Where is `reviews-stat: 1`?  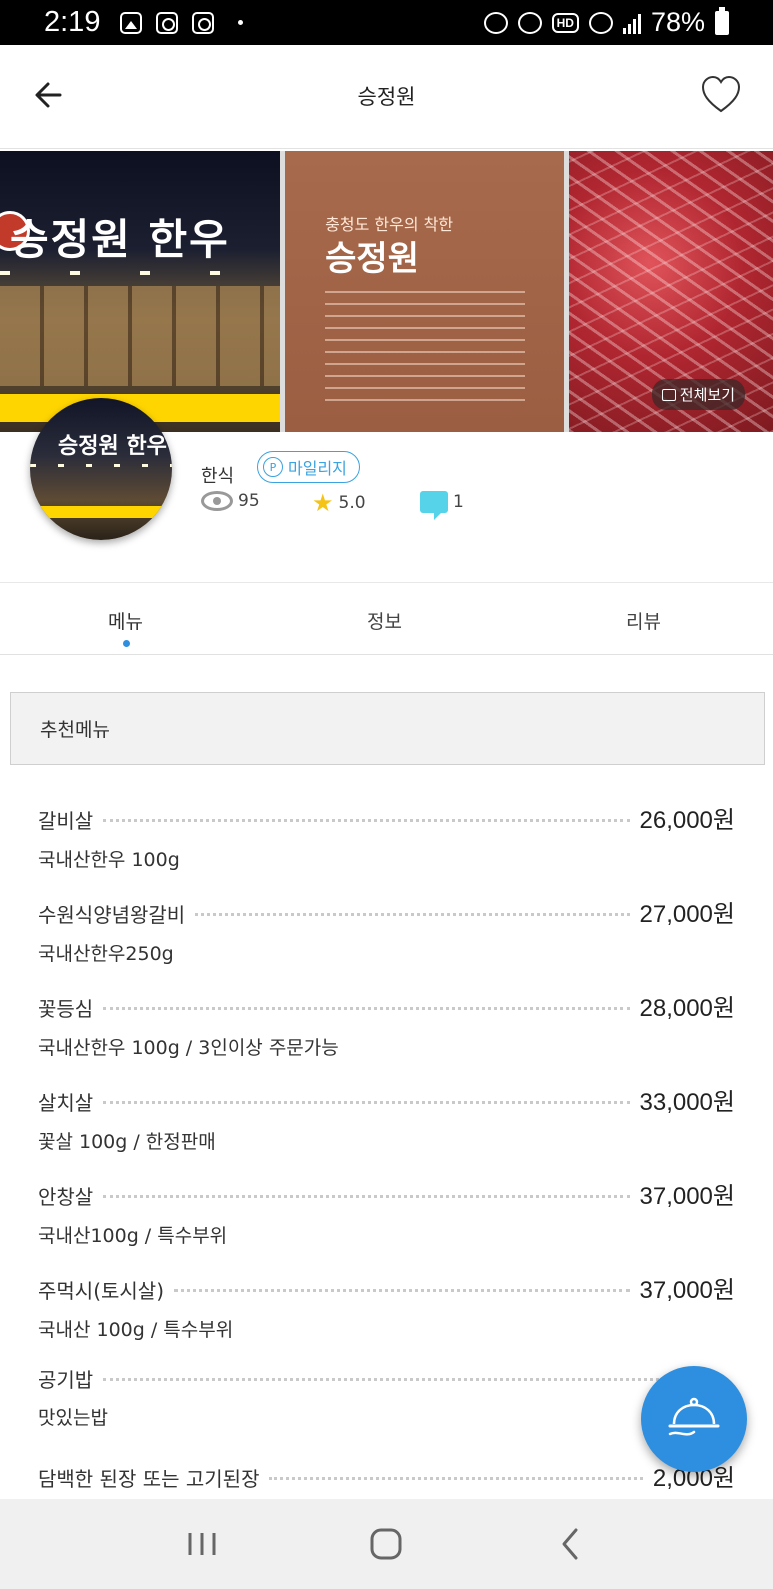 reviews-stat: 1 is located at coordinates (442, 505).